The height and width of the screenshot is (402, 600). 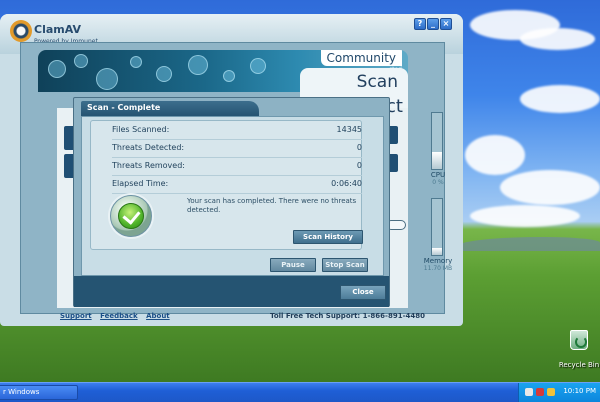 I want to click on about-link: About, so click(x=158, y=316).